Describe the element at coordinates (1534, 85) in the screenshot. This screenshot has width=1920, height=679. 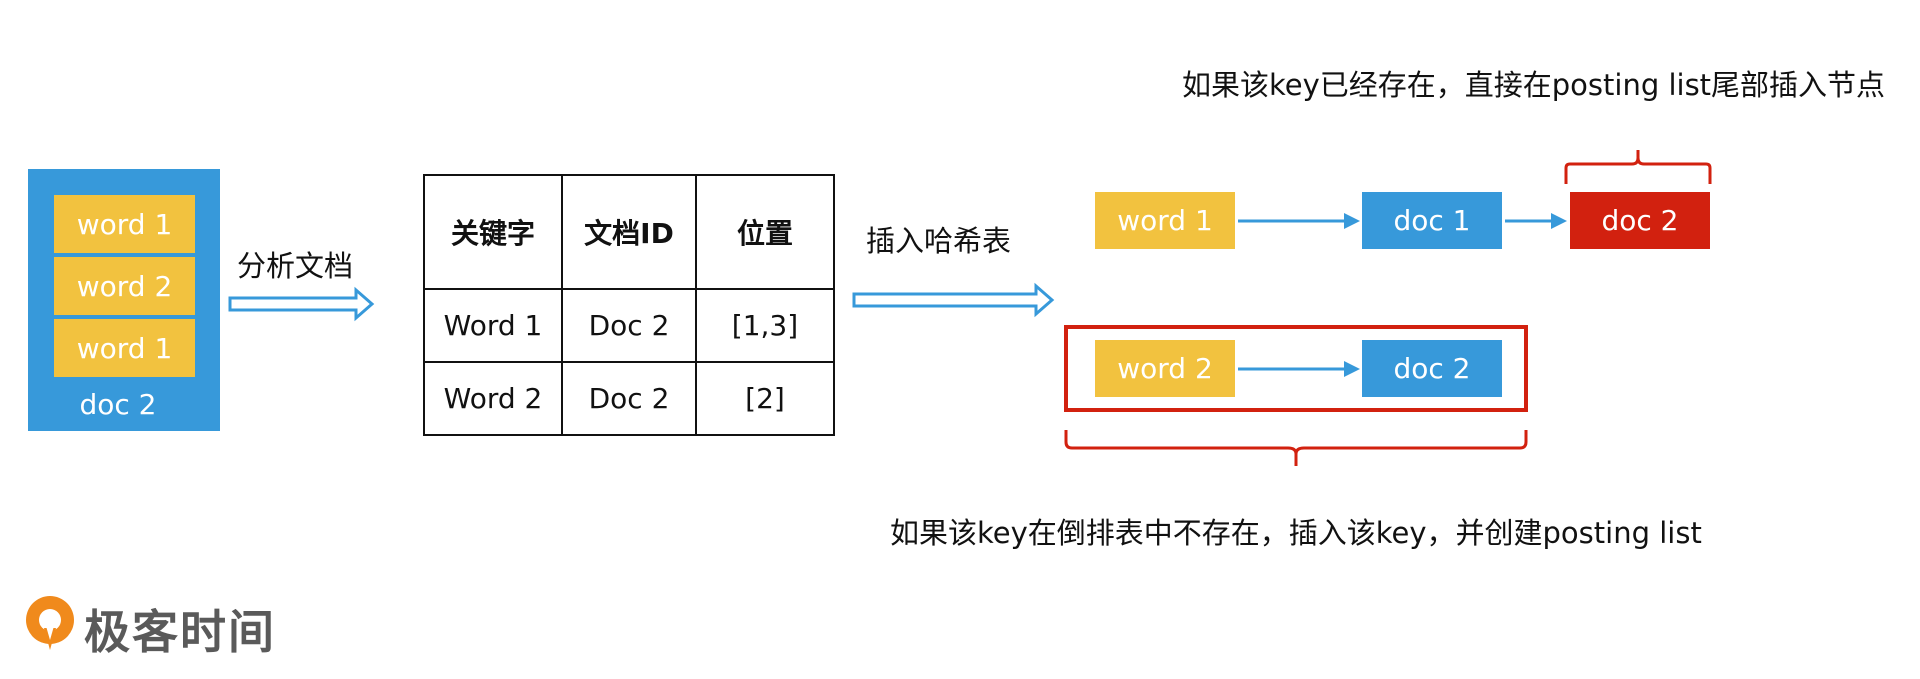
I see `annotation-existing-key: 如果该key已经存在，直接在posting list尾部插入节点` at that location.